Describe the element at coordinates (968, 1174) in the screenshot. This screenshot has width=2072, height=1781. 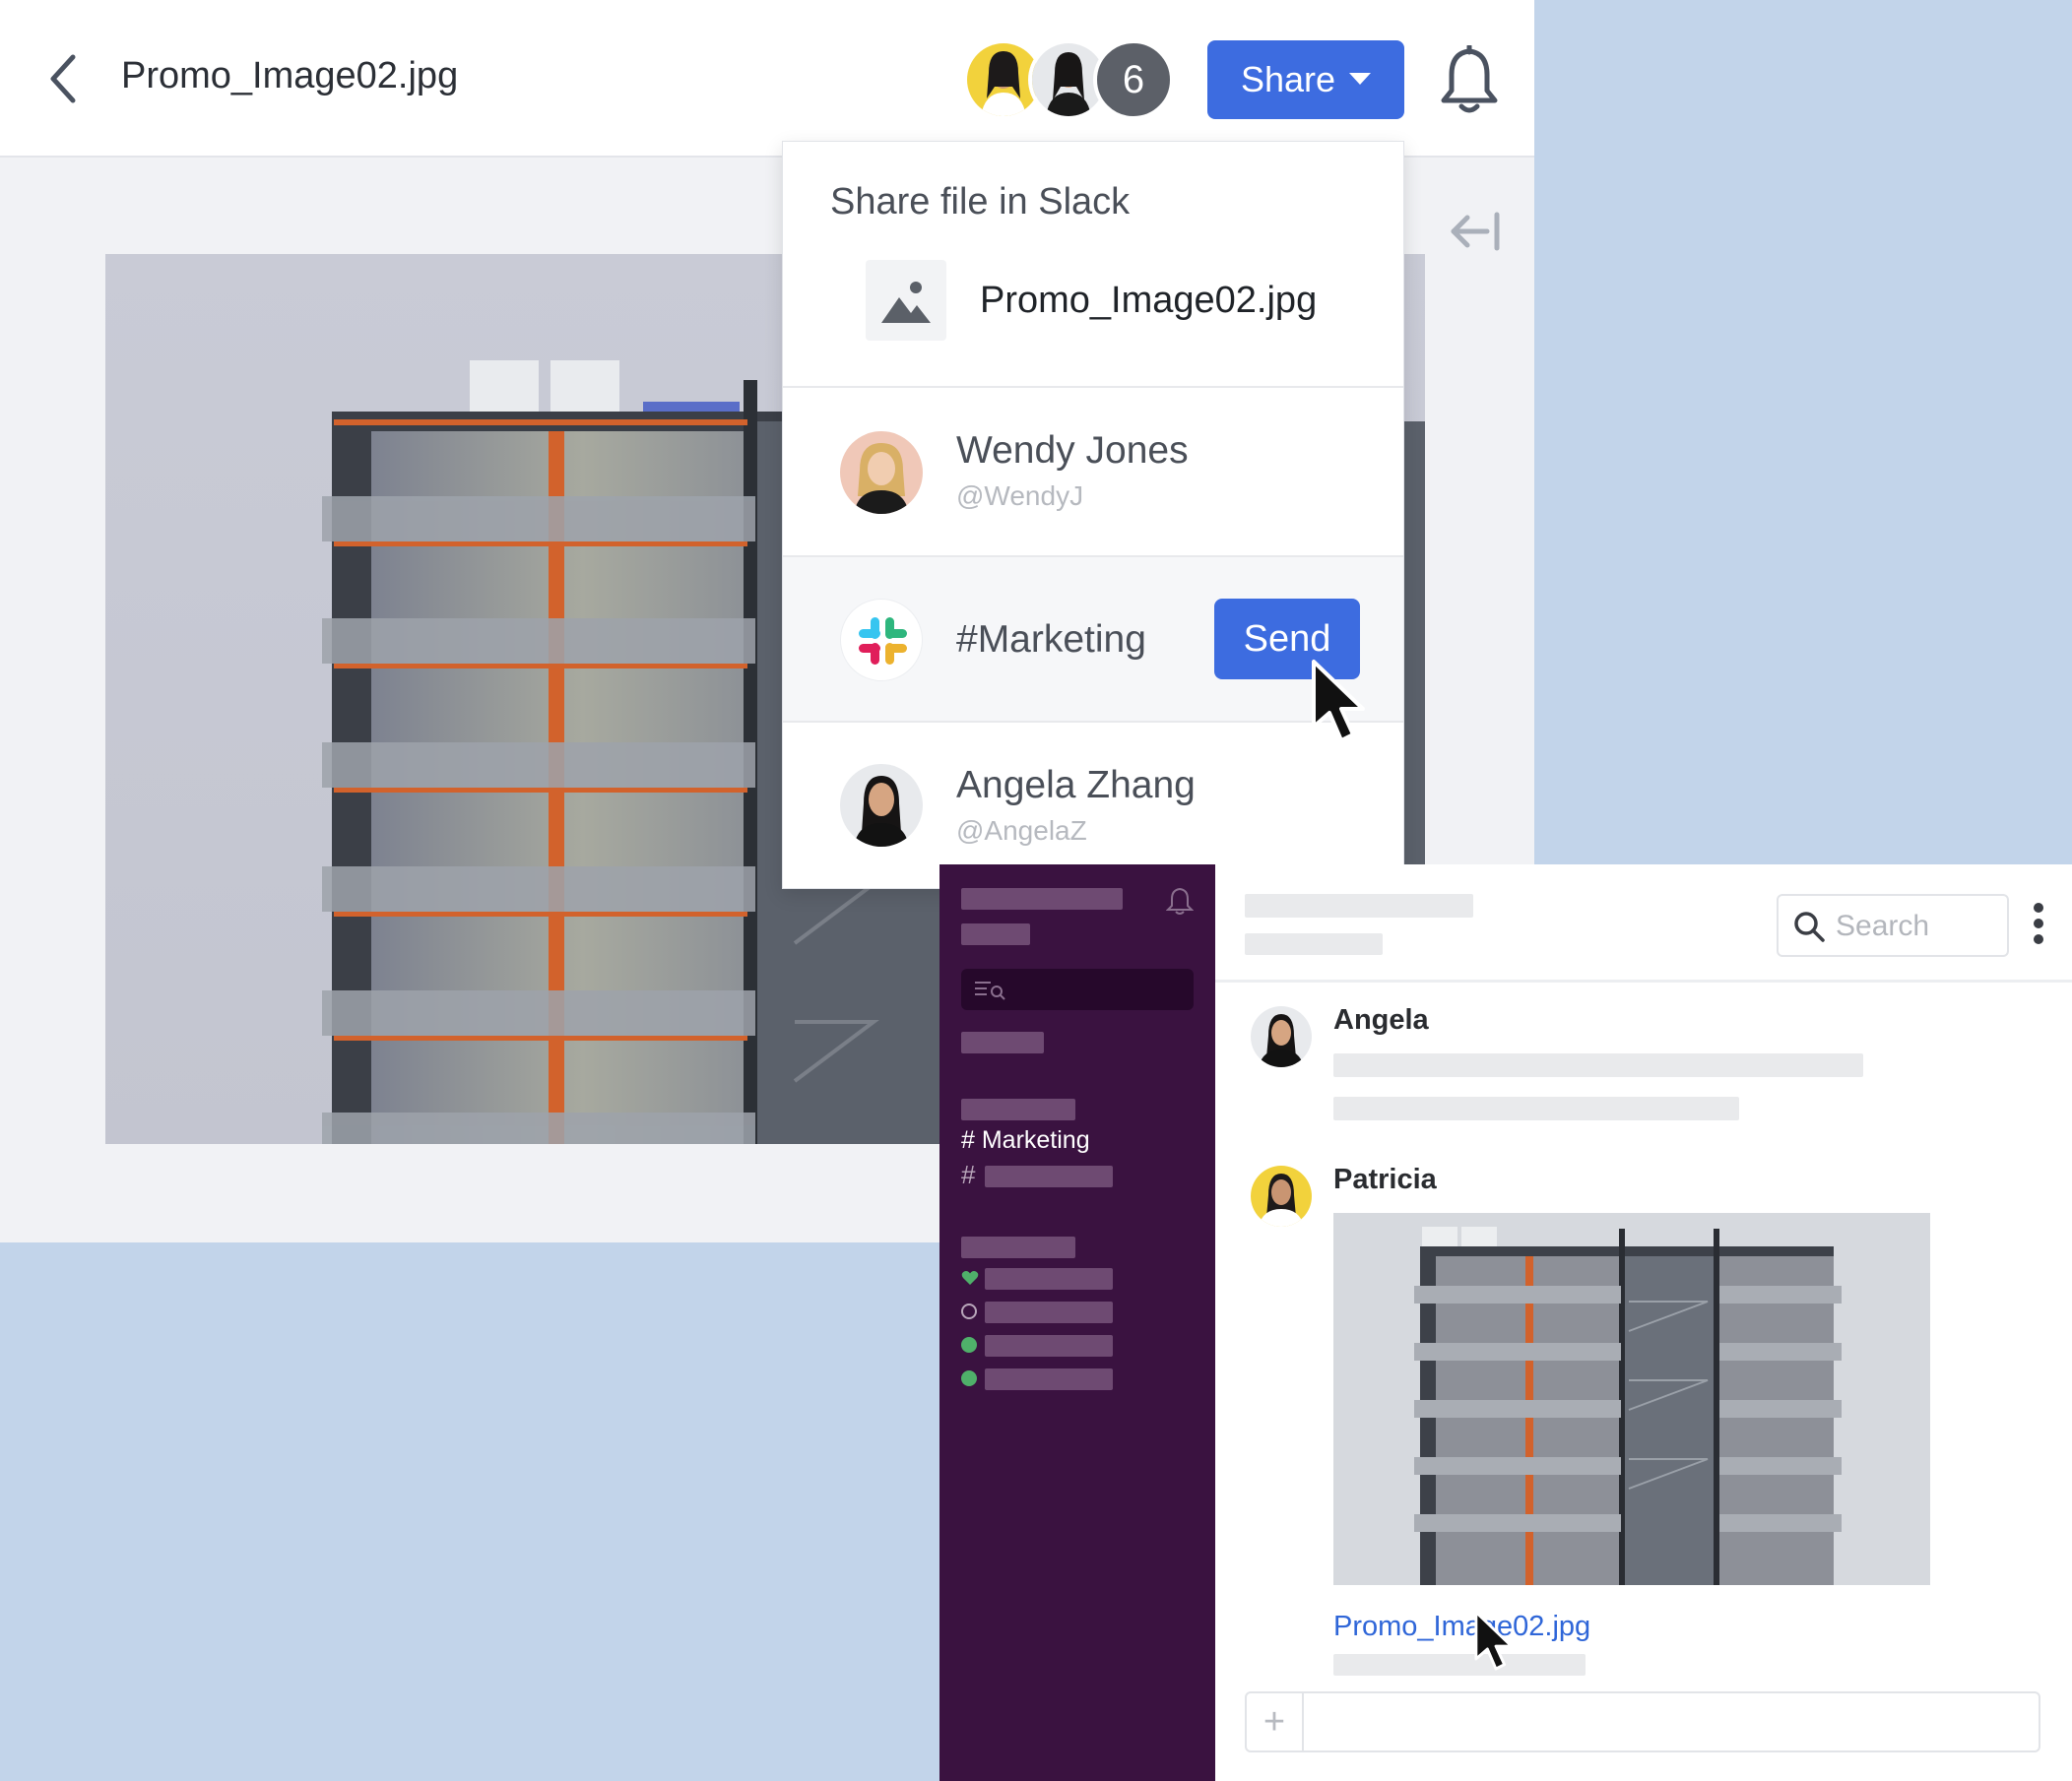
I see `channel-hash-icon: #` at that location.